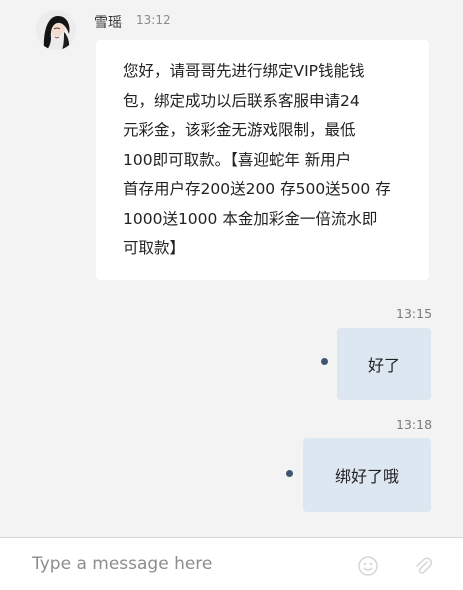 This screenshot has height=590, width=463. I want to click on attachment-icon, so click(423, 566).